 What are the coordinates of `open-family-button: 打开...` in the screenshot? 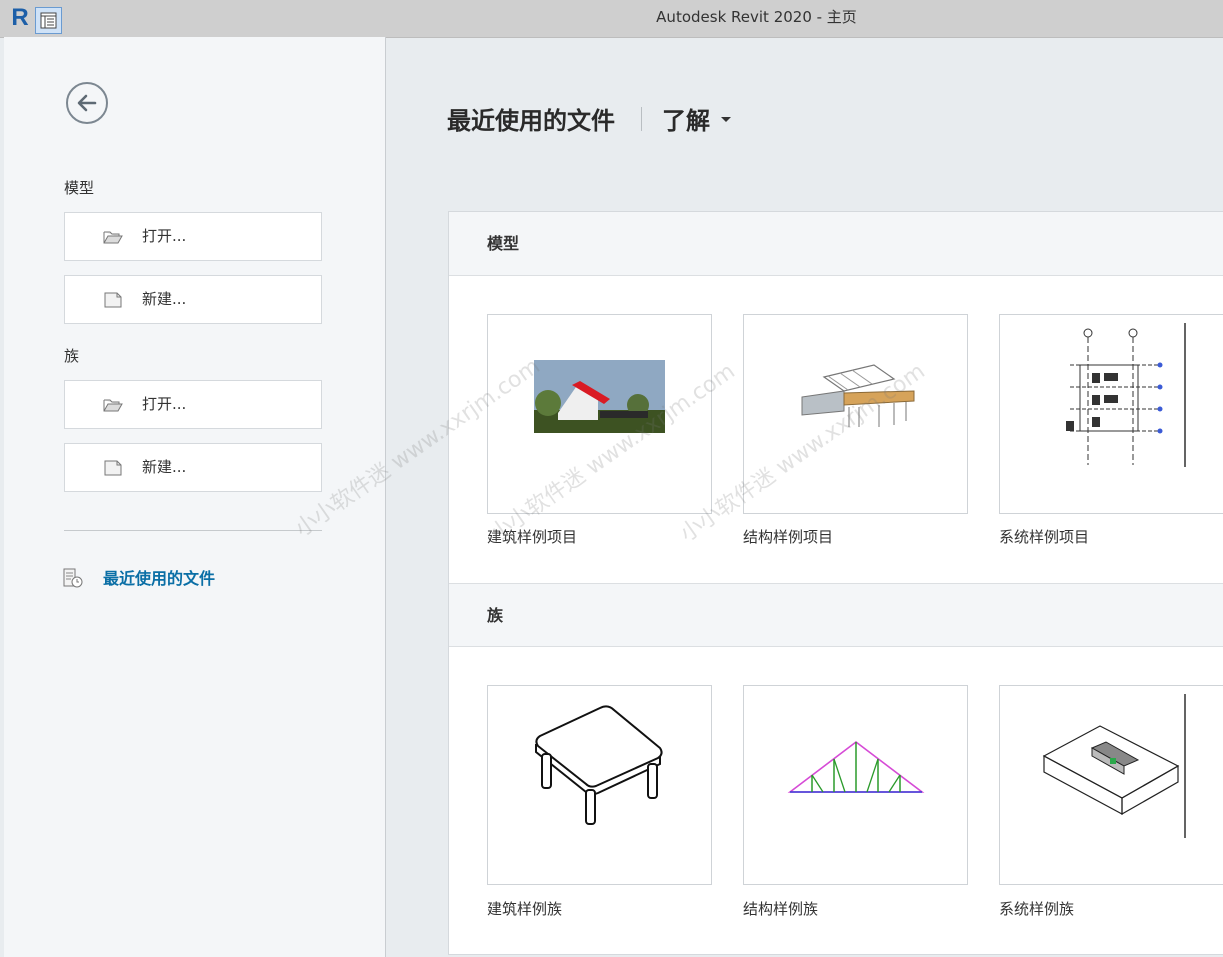 It's located at (193, 404).